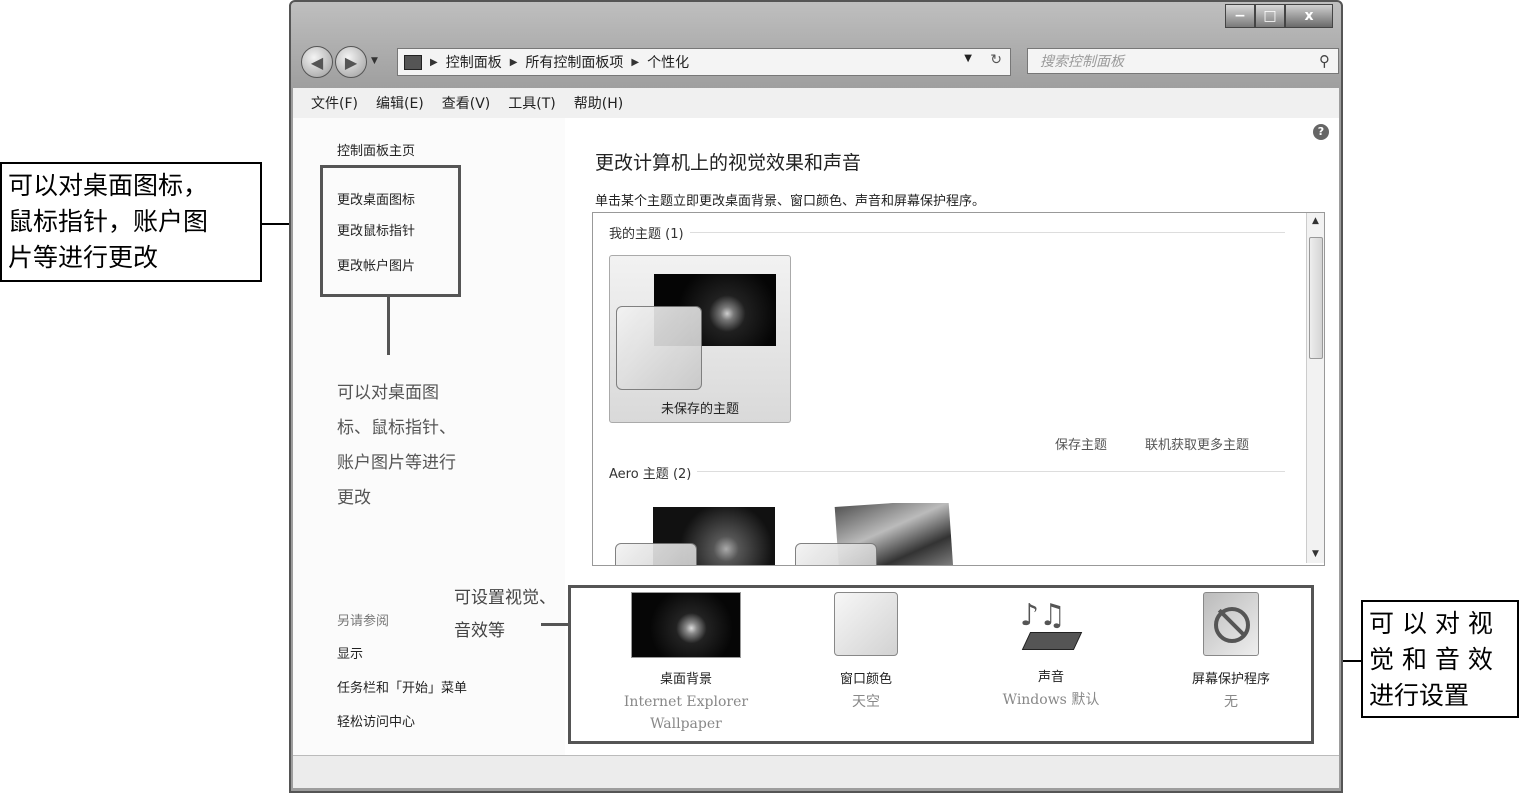  I want to click on annotation-connector-line, so click(388, 326).